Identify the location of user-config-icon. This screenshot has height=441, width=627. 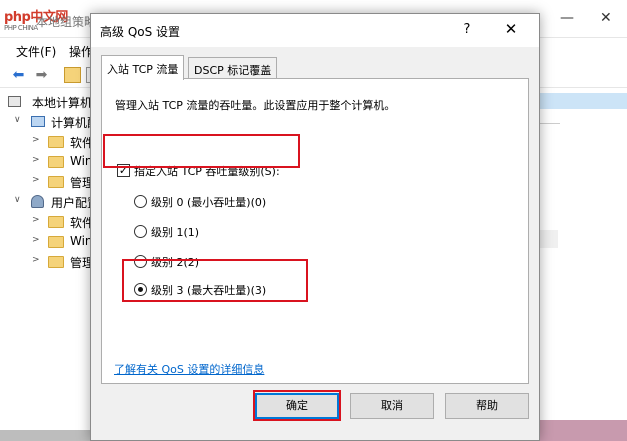
(37, 201).